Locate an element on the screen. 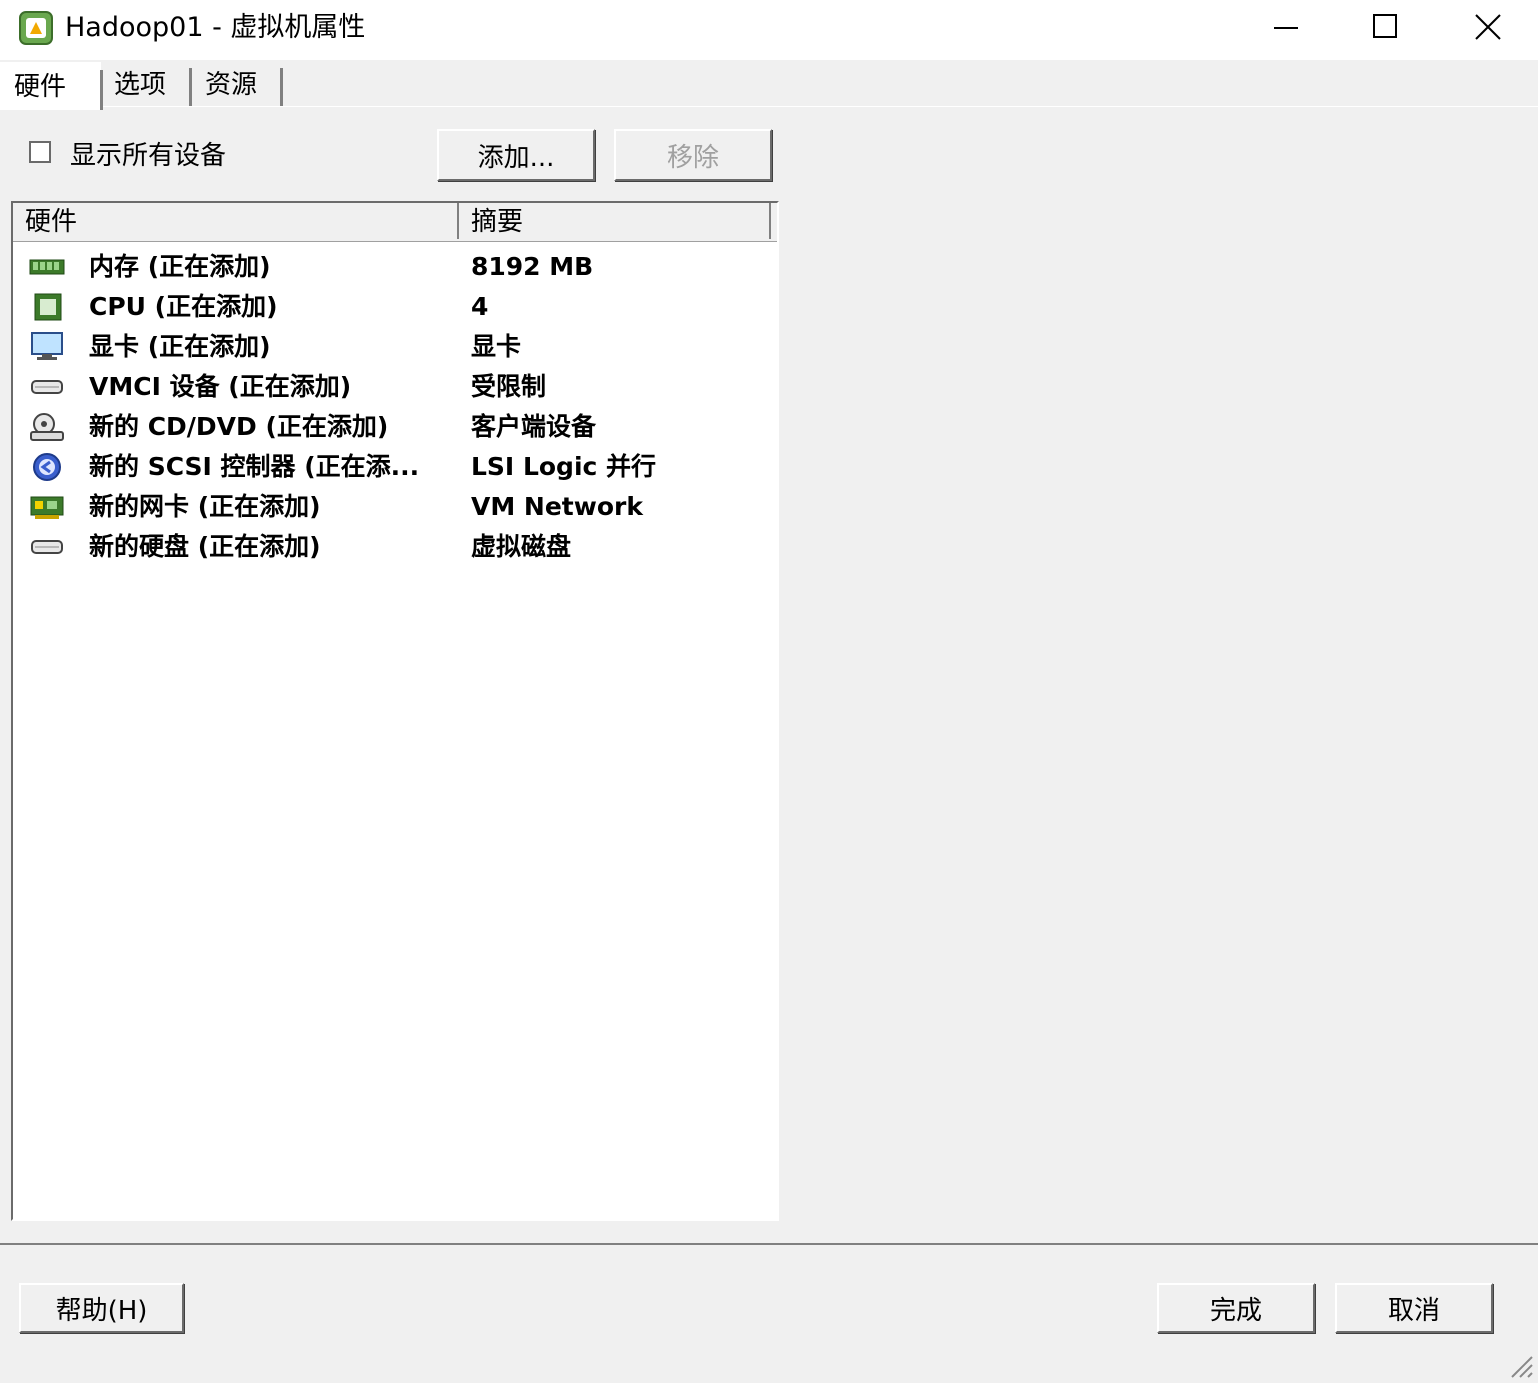 Image resolution: width=1538 pixels, height=1383 pixels. row-summary: 显卡 is located at coordinates (496, 346).